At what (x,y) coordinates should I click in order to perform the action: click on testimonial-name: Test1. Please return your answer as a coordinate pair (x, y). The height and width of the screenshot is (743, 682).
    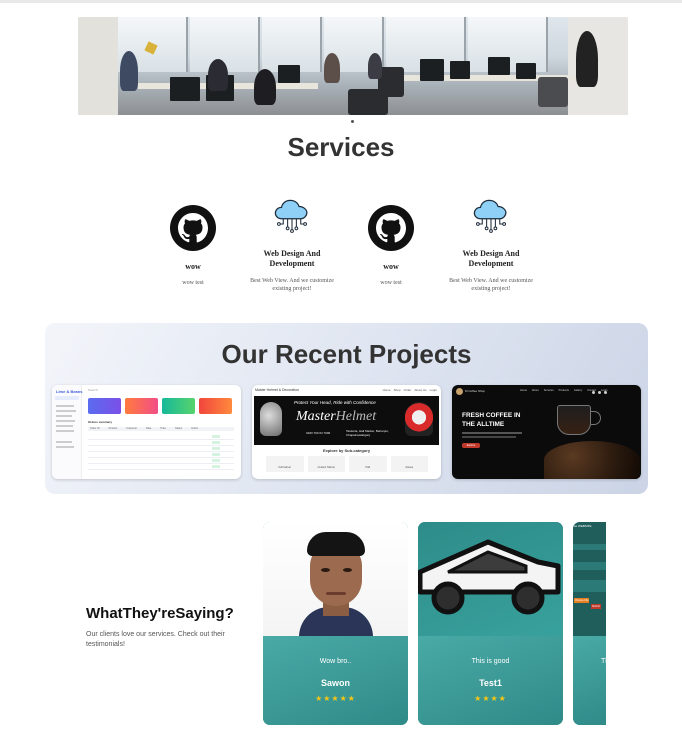
    Looking at the image, I should click on (490, 683).